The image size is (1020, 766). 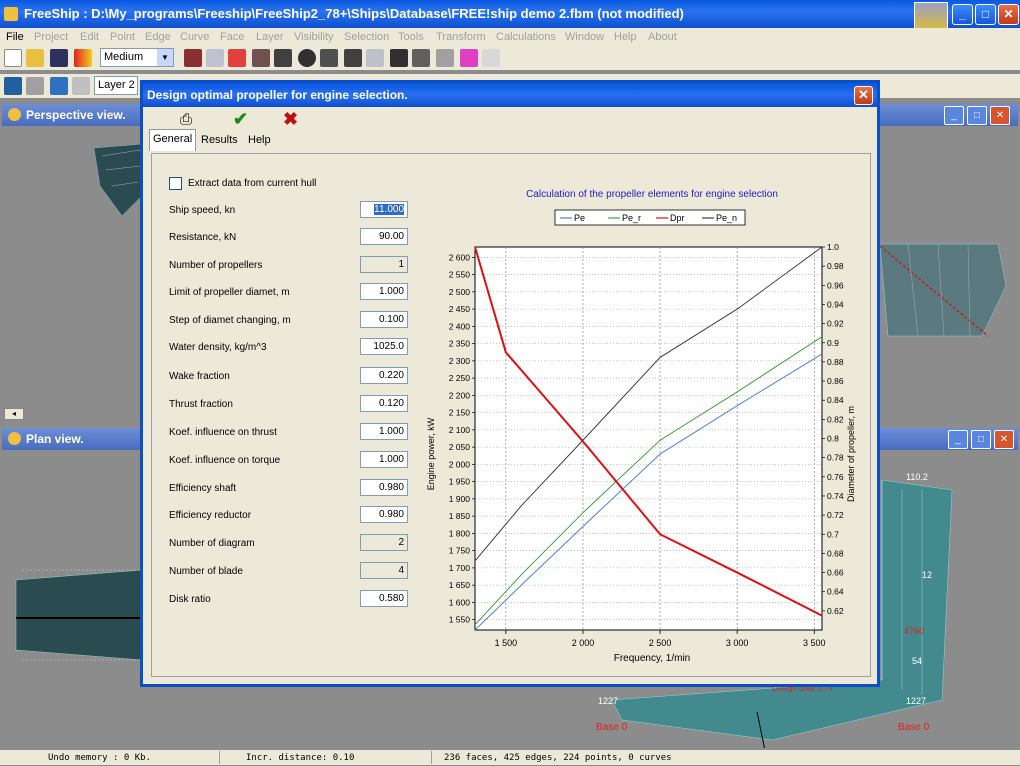 What do you see at coordinates (384, 346) in the screenshot?
I see `field-value: 1025.0` at bounding box center [384, 346].